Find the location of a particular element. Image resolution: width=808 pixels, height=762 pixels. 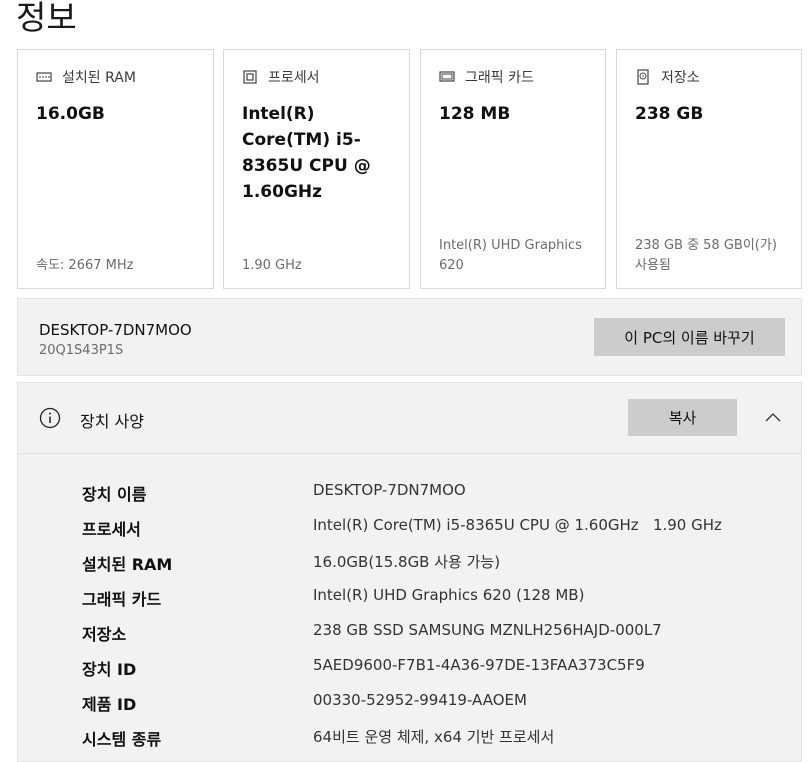

ram-card-speed: 속도: 2667 MHz is located at coordinates (85, 265).